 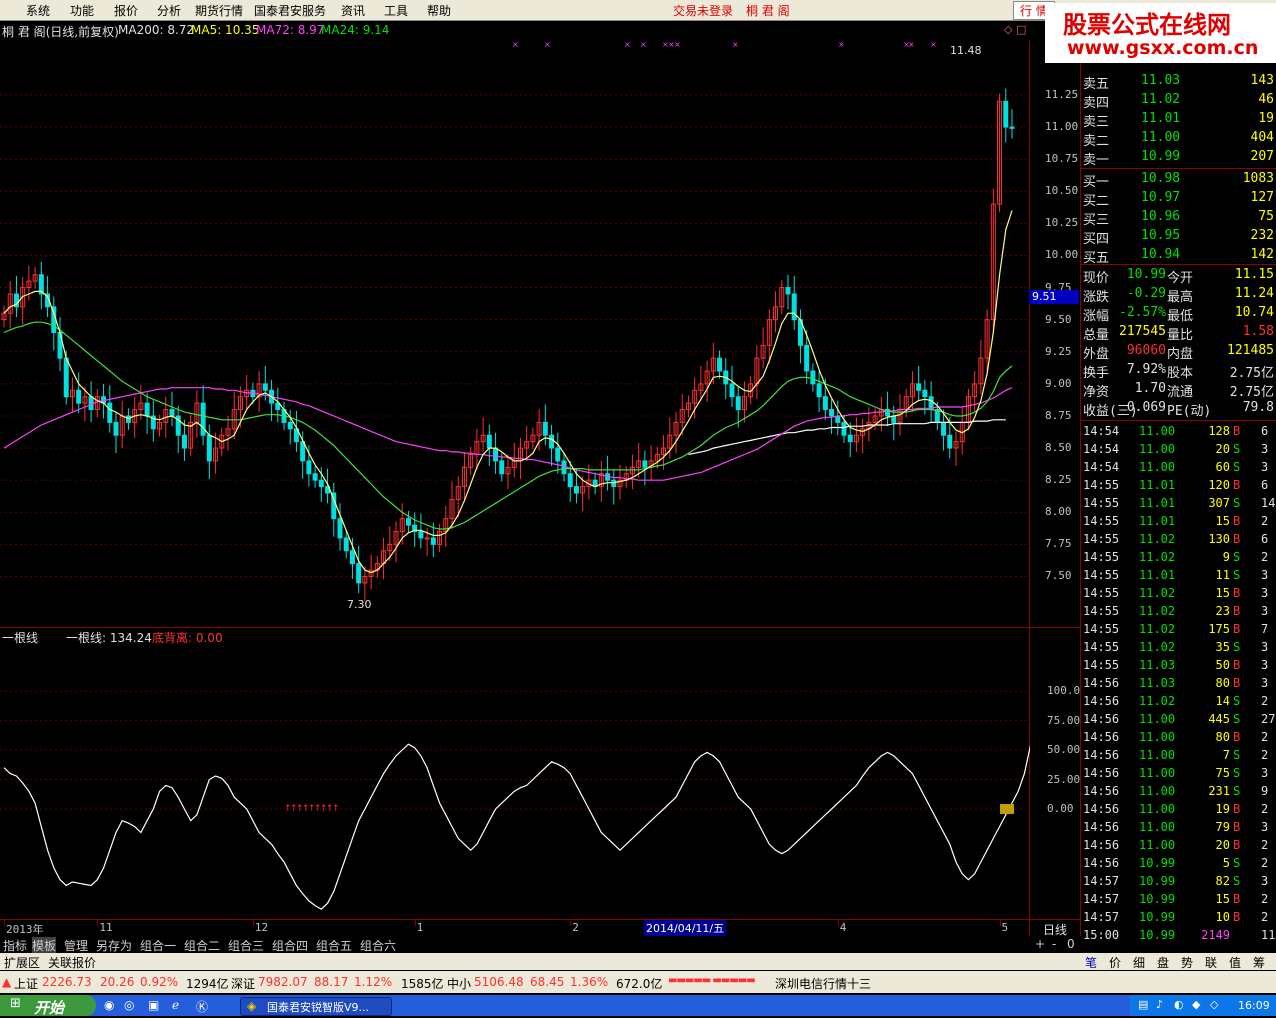 I want to click on quote-tab-4: 势, so click(x=1187, y=962).